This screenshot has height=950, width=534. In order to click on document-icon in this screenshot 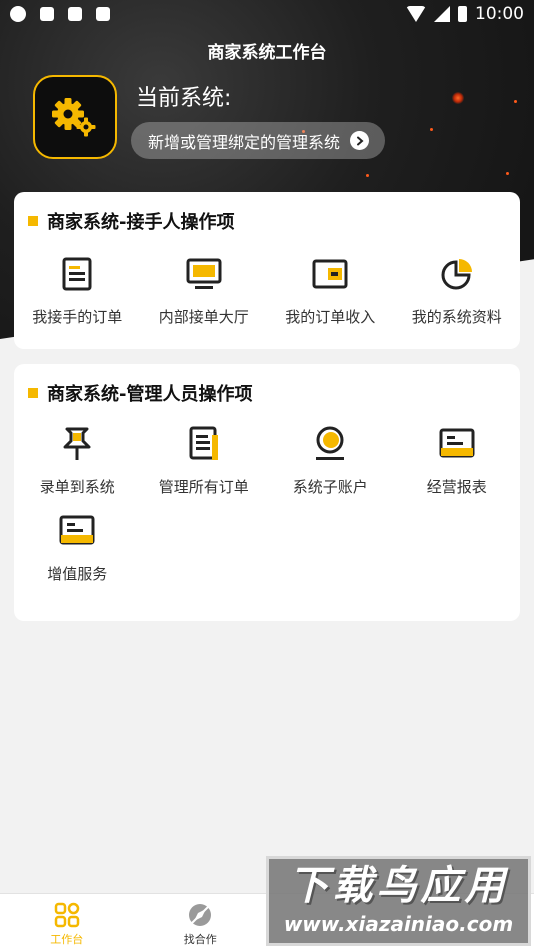, I will do `click(77, 274)`.